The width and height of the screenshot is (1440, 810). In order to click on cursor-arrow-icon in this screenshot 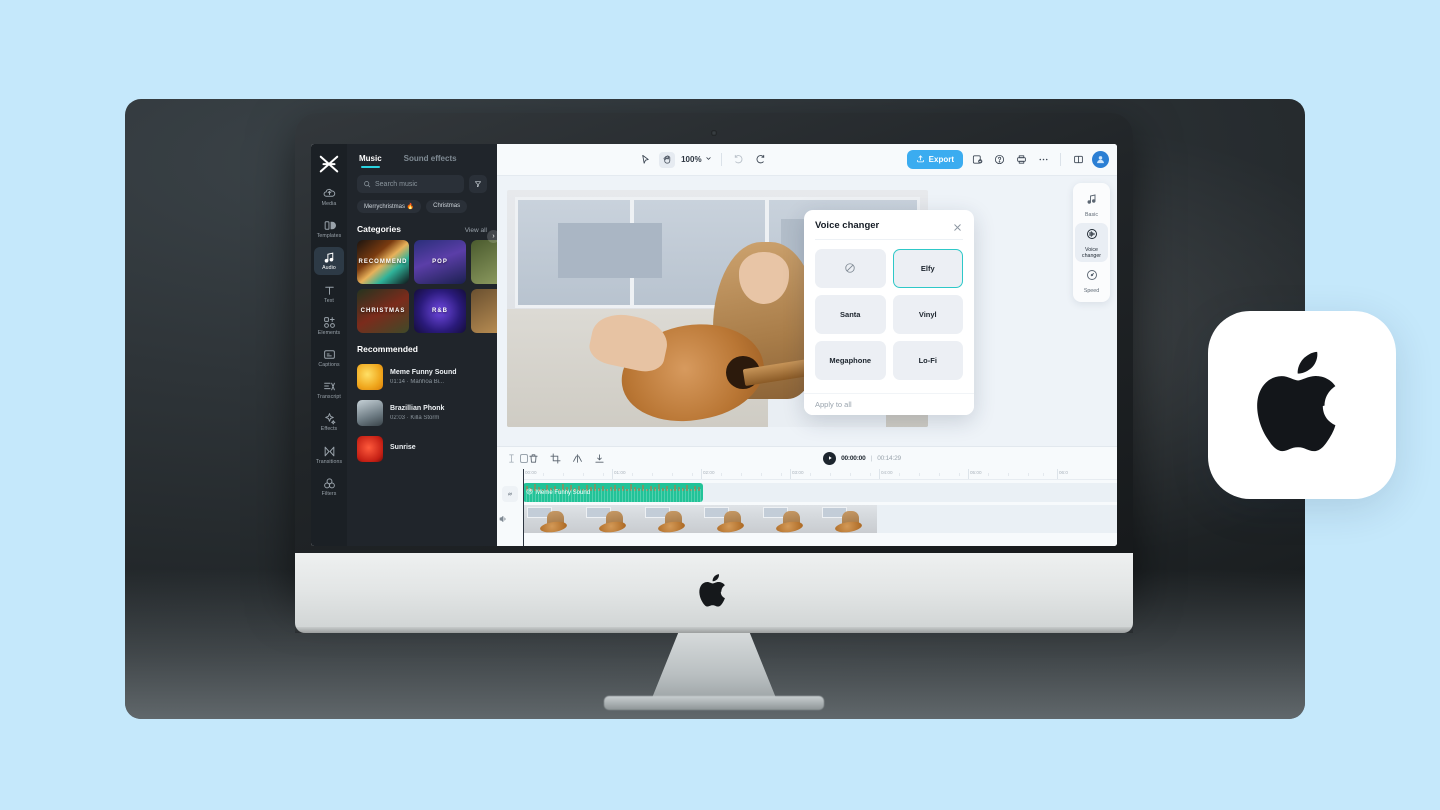, I will do `click(645, 160)`.